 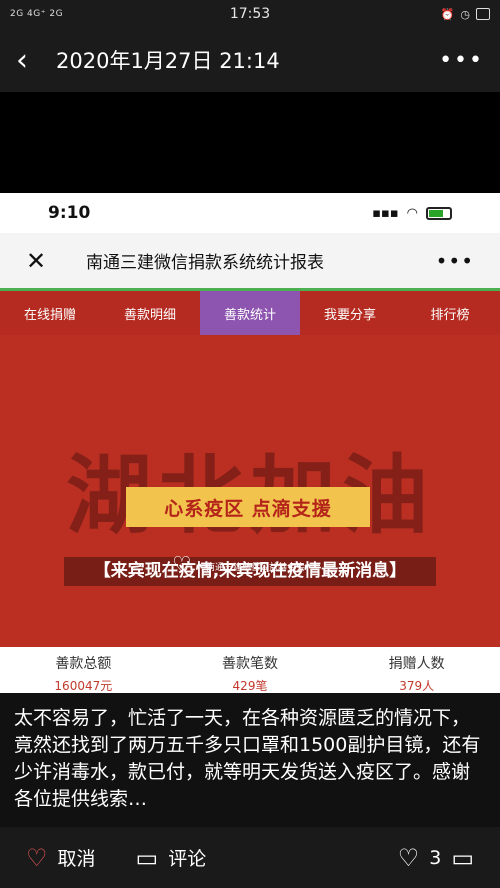 What do you see at coordinates (461, 60) in the screenshot?
I see `more-dots-icon: •••` at bounding box center [461, 60].